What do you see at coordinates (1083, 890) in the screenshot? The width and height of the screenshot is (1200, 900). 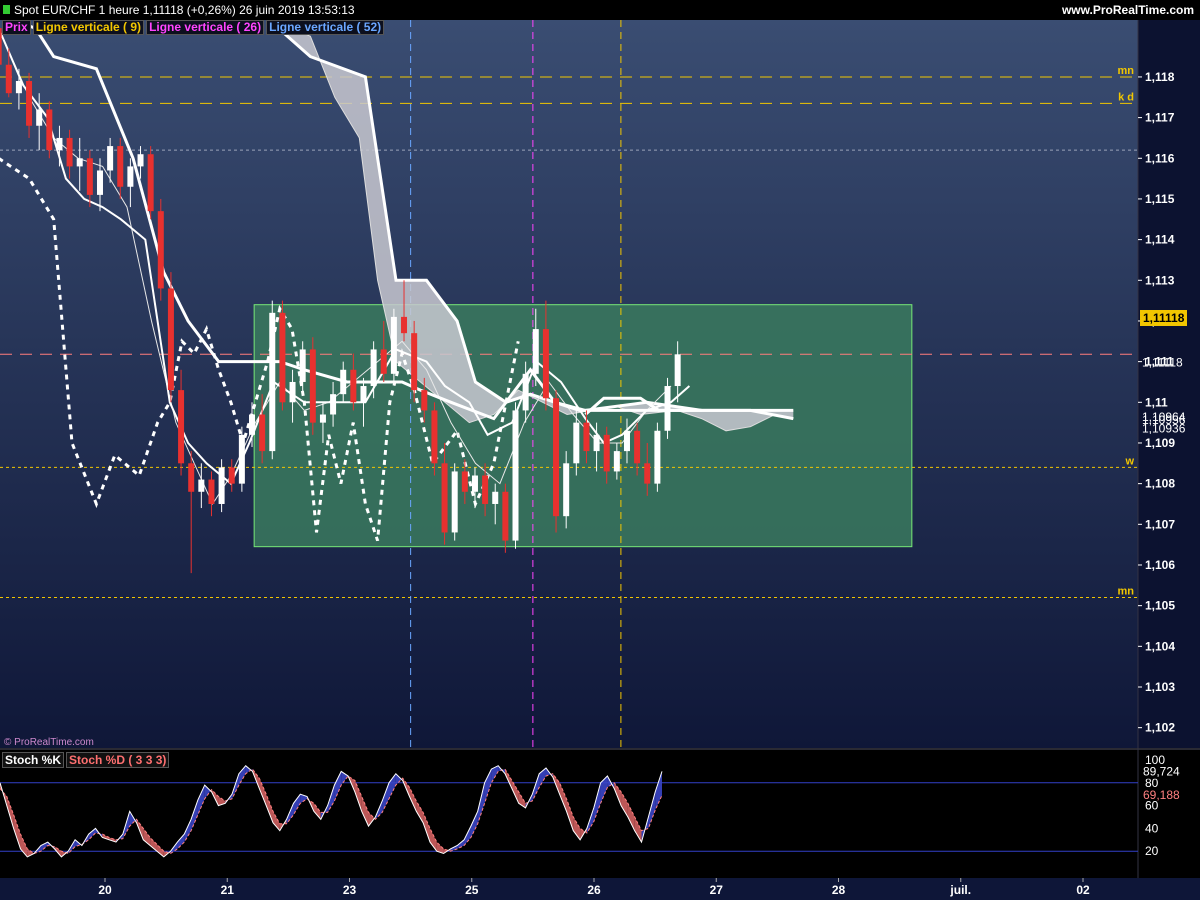 I see `x-tick-label: 02` at bounding box center [1083, 890].